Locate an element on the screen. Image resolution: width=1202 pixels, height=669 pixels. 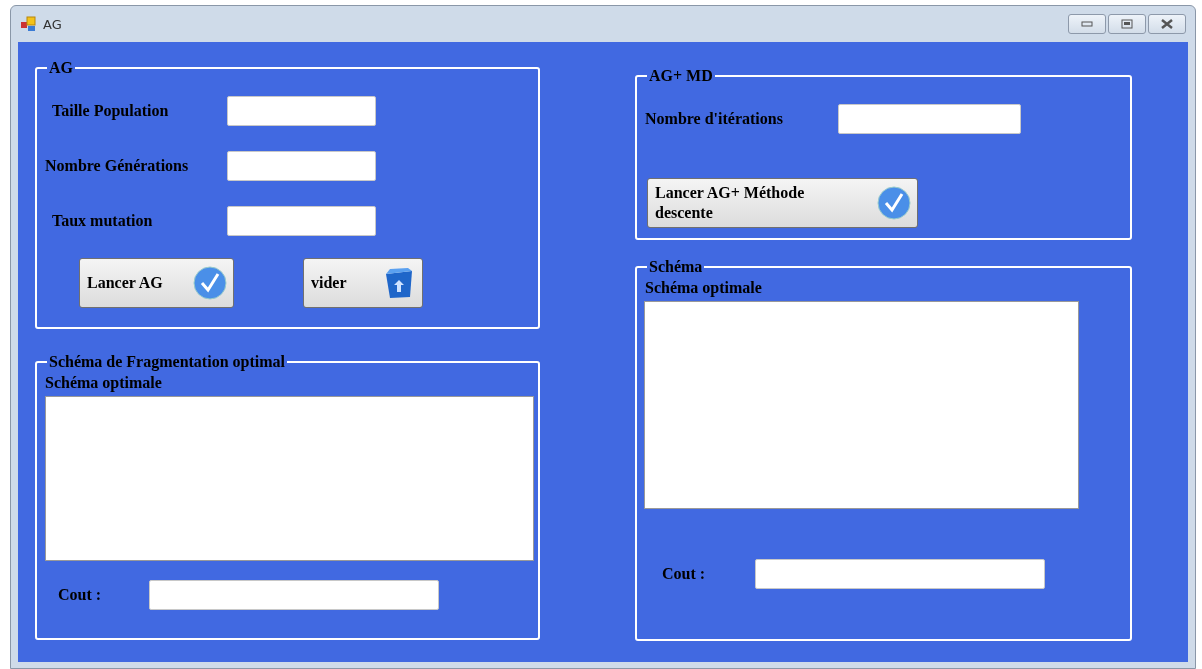
maximize-button is located at coordinates (1127, 24).